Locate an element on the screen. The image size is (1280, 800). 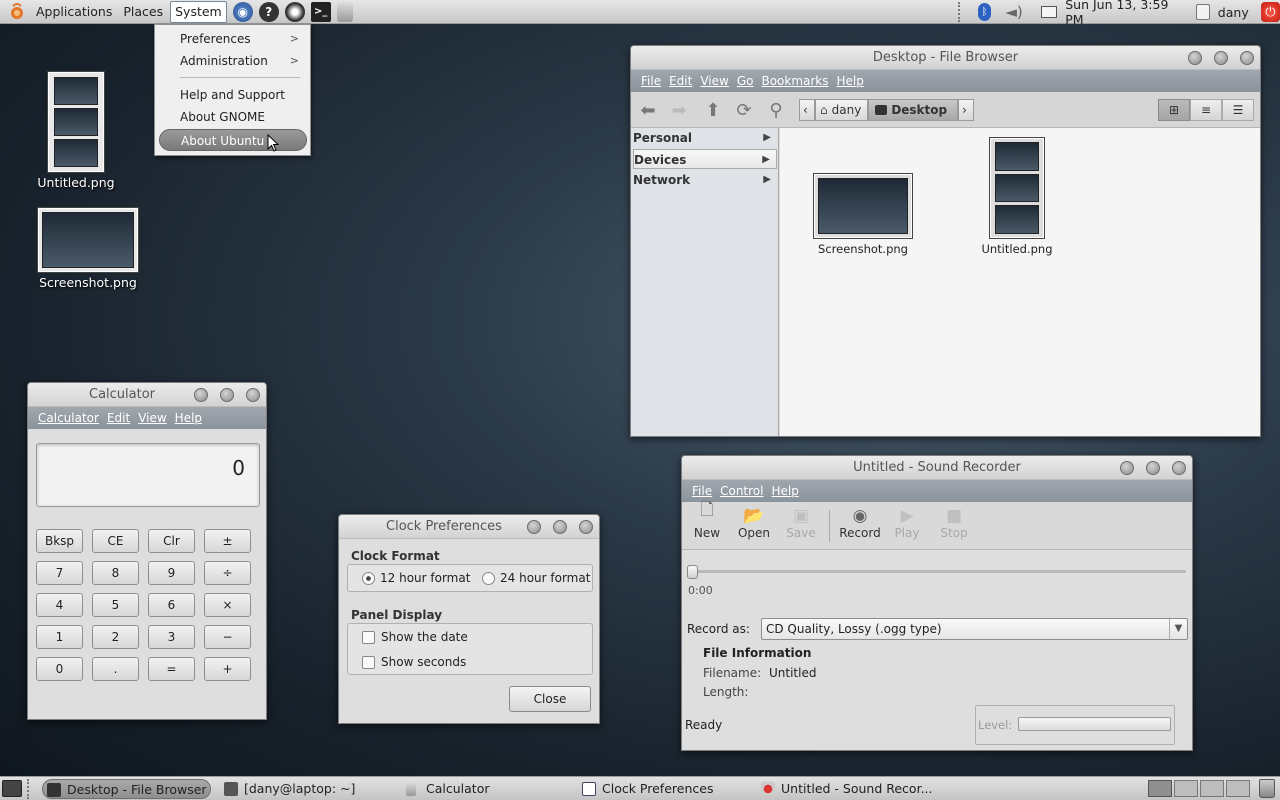
key-equals: = is located at coordinates (171, 669).